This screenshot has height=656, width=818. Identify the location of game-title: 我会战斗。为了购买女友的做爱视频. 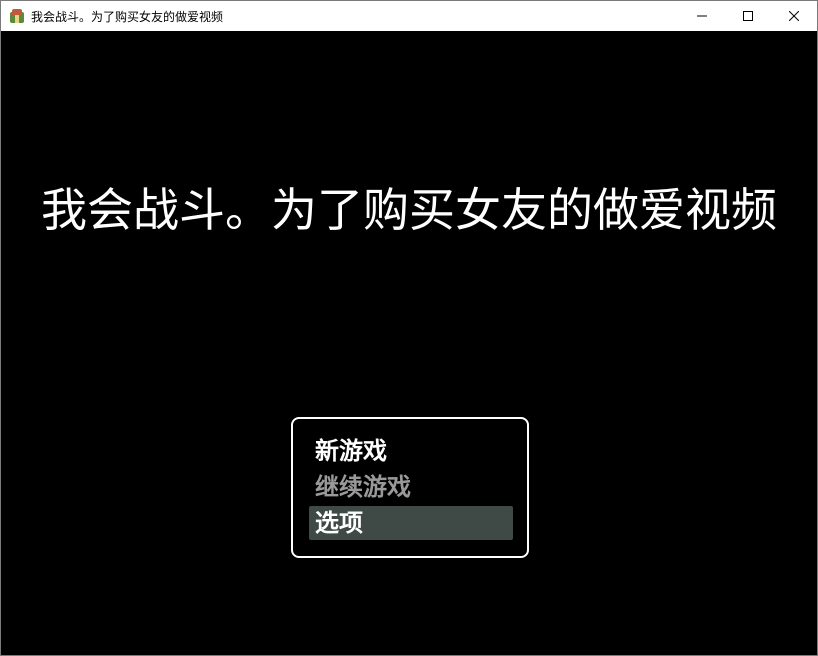
(409, 210).